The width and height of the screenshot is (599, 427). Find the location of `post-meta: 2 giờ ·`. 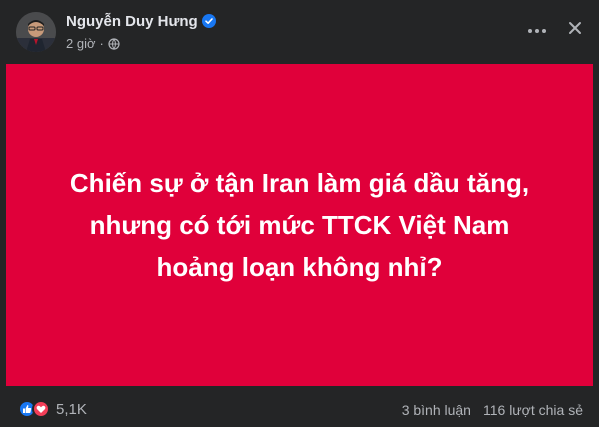

post-meta: 2 giờ · is located at coordinates (93, 43).